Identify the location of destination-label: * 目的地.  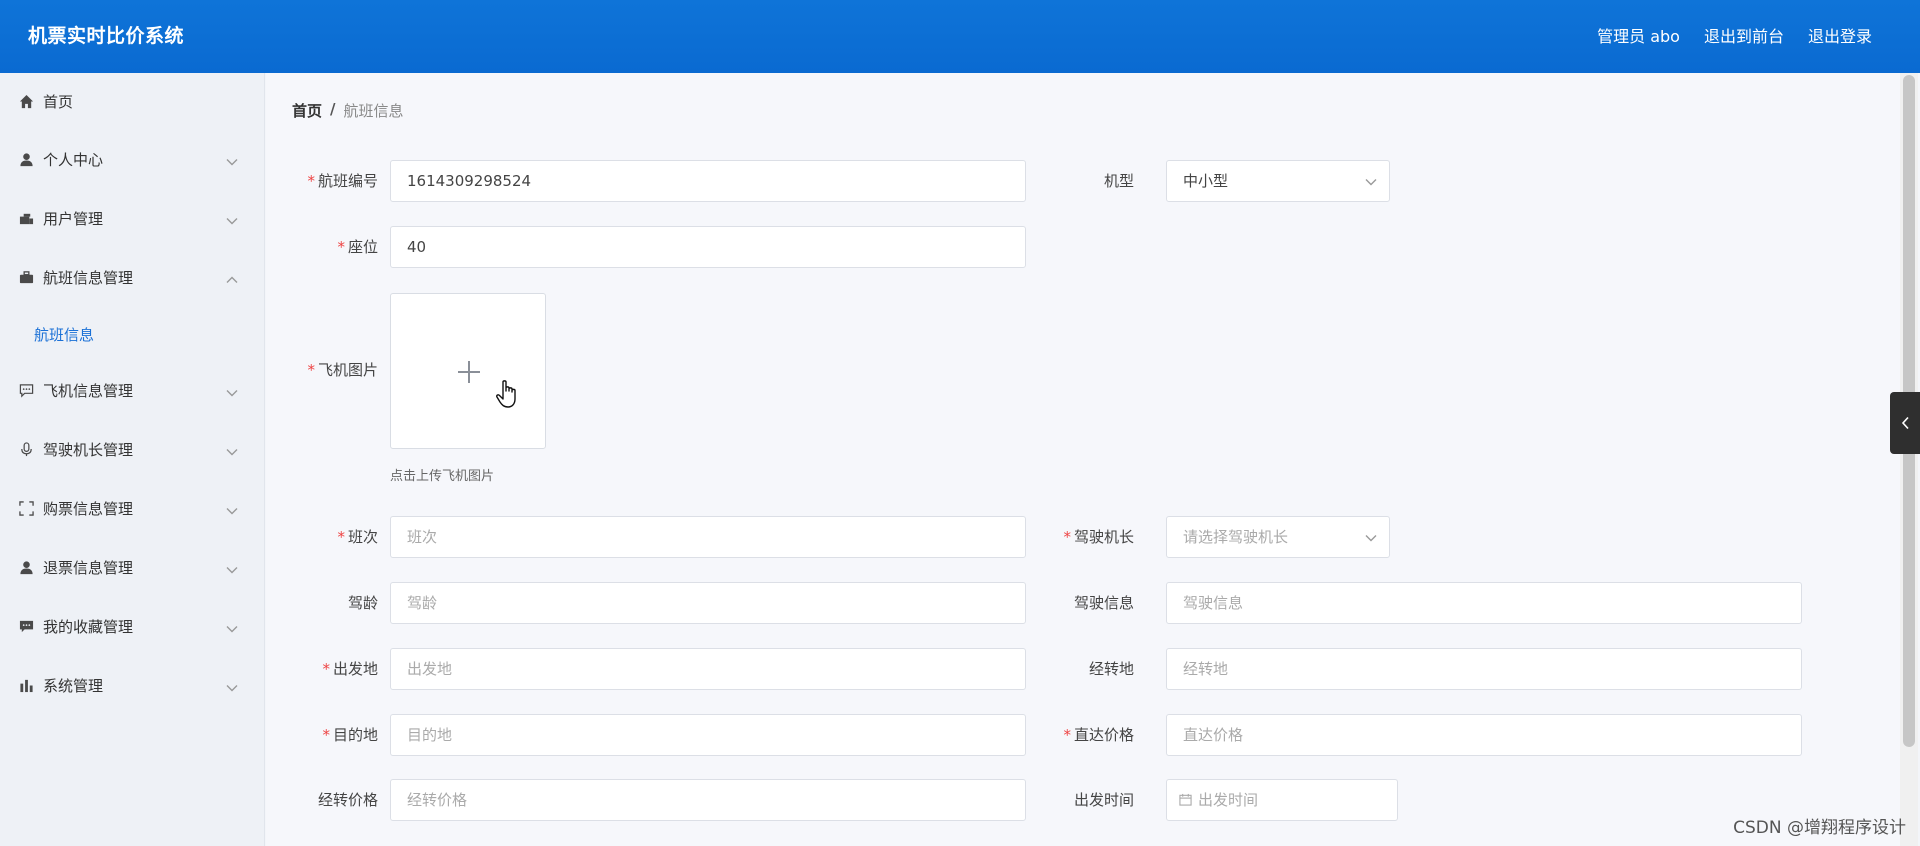
(322, 735).